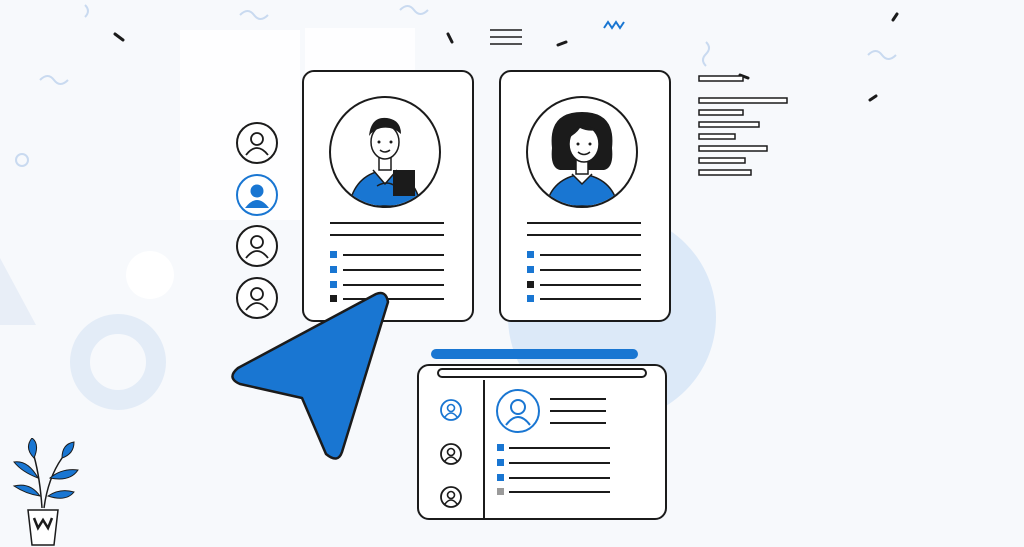 The width and height of the screenshot is (1024, 547). I want to click on zigzag-decoration, so click(614, 25).